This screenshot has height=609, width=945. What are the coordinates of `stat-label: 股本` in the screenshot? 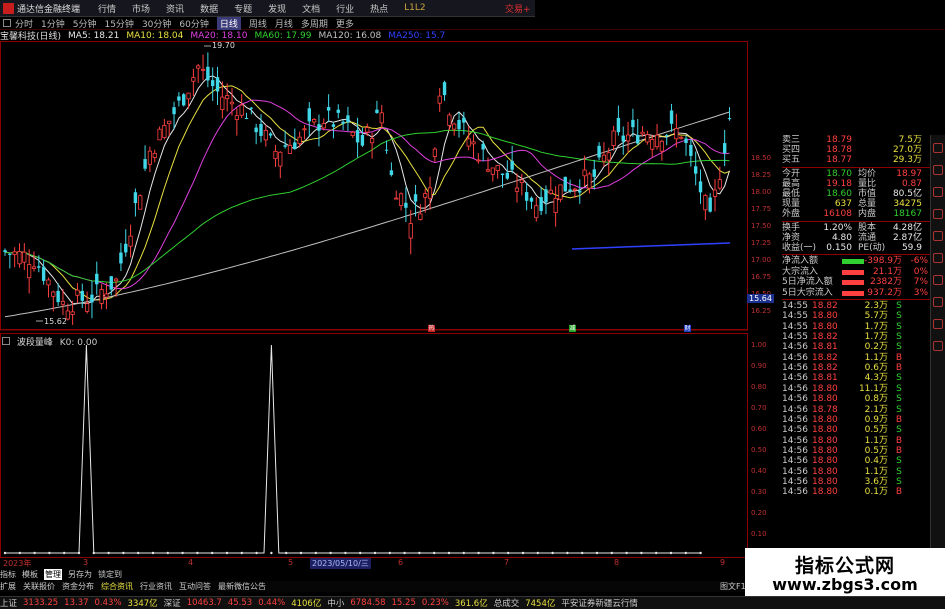 It's located at (867, 227).